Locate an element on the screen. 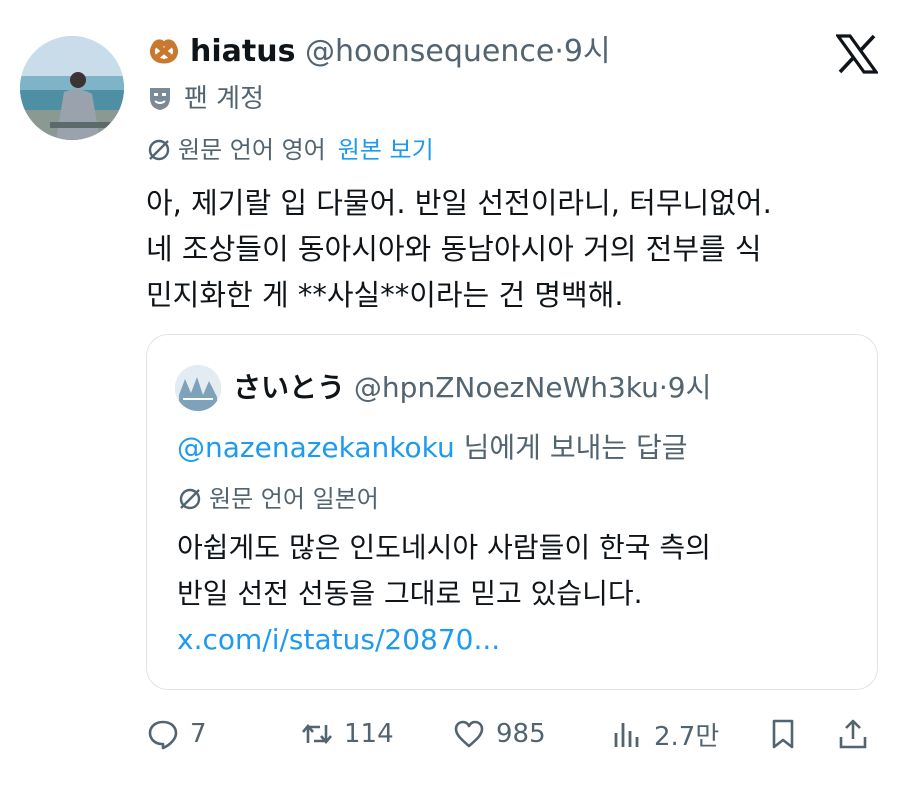 Image resolution: width=900 pixels, height=791 pixels. views-count: 2.7만 is located at coordinates (687, 736).